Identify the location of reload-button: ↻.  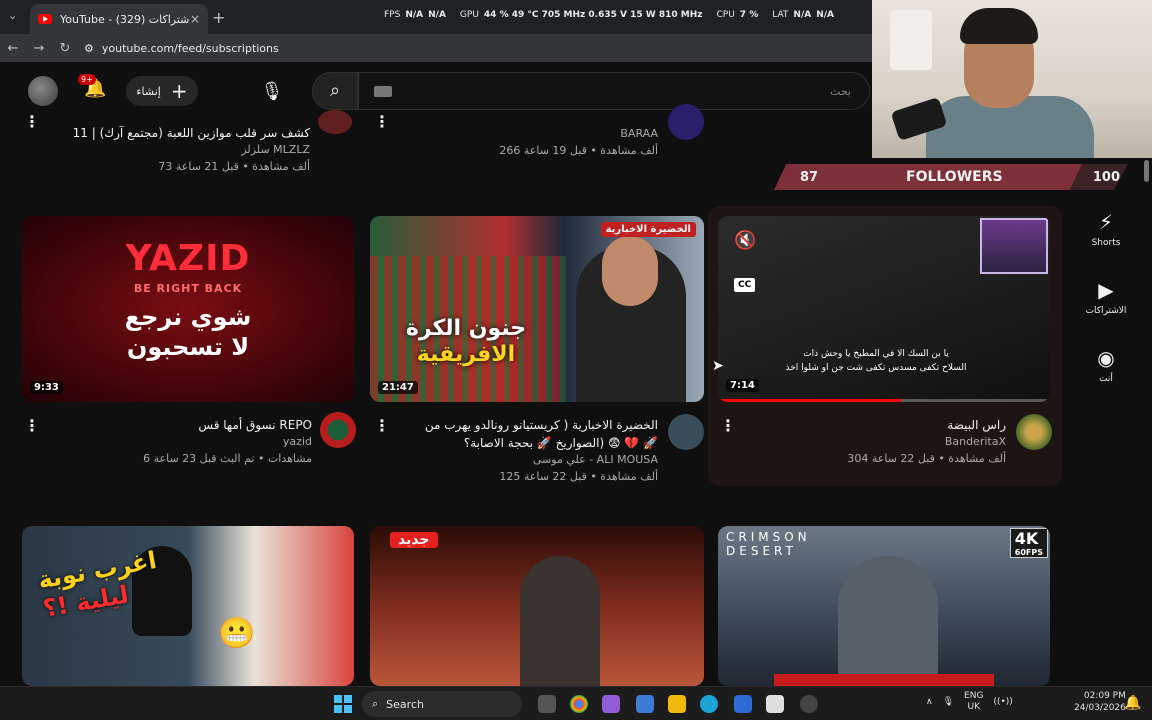
(65, 48).